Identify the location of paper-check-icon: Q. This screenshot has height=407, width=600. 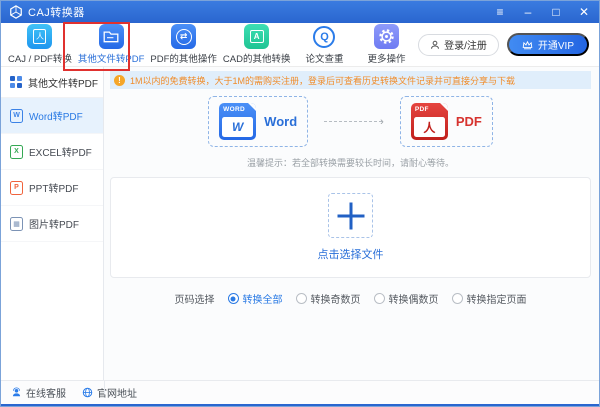
(324, 36).